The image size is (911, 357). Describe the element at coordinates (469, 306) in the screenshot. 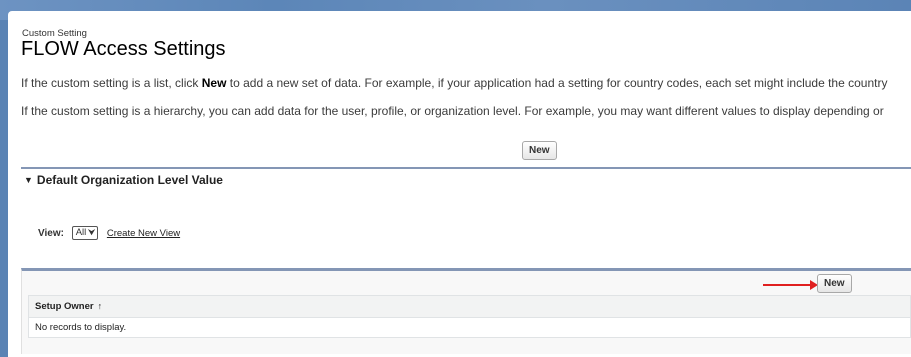

I see `column-header-setup-owner: Setup Owner ↑` at that location.